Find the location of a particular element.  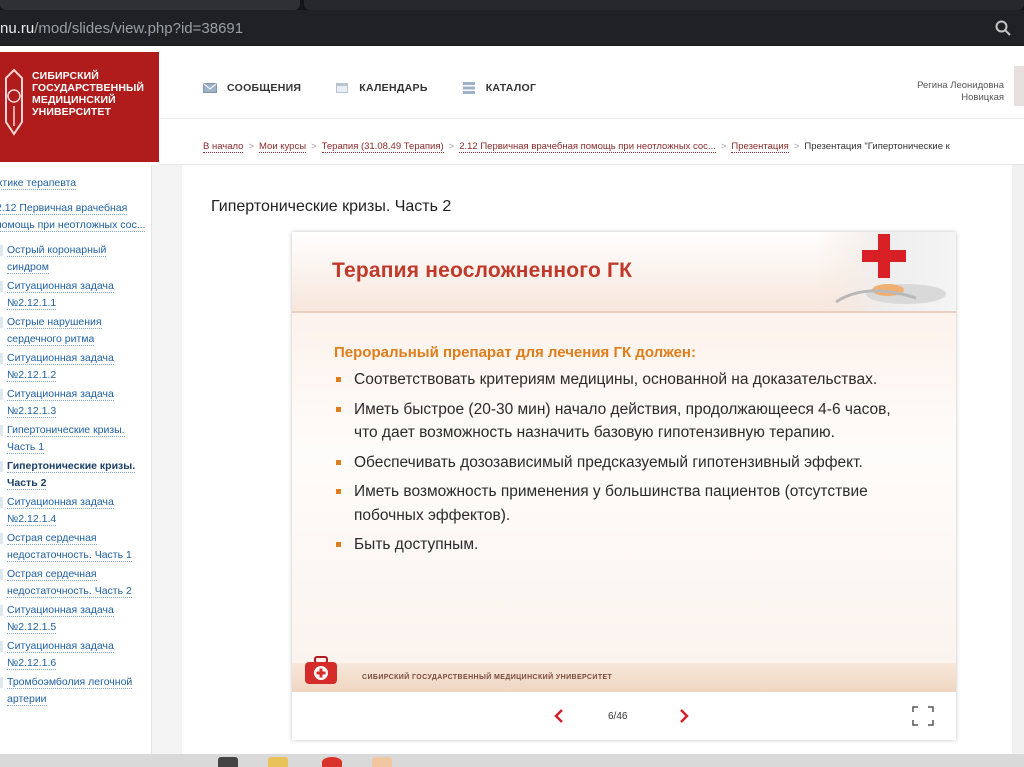

logo-line: УНИВЕРСИТЕТ is located at coordinates (72, 112).